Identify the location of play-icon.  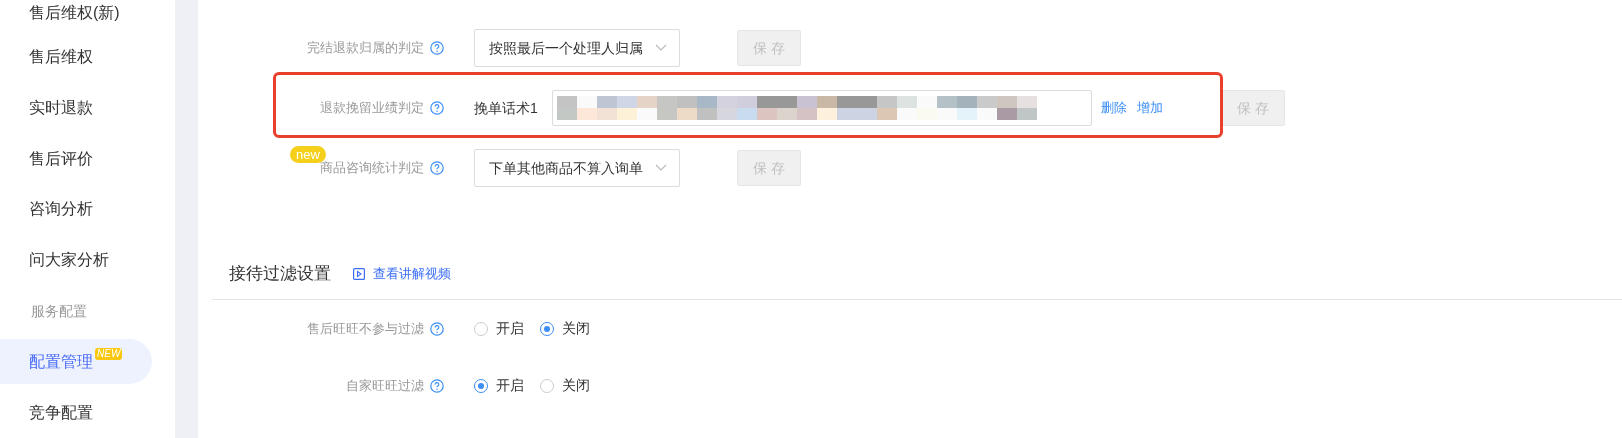
(359, 273).